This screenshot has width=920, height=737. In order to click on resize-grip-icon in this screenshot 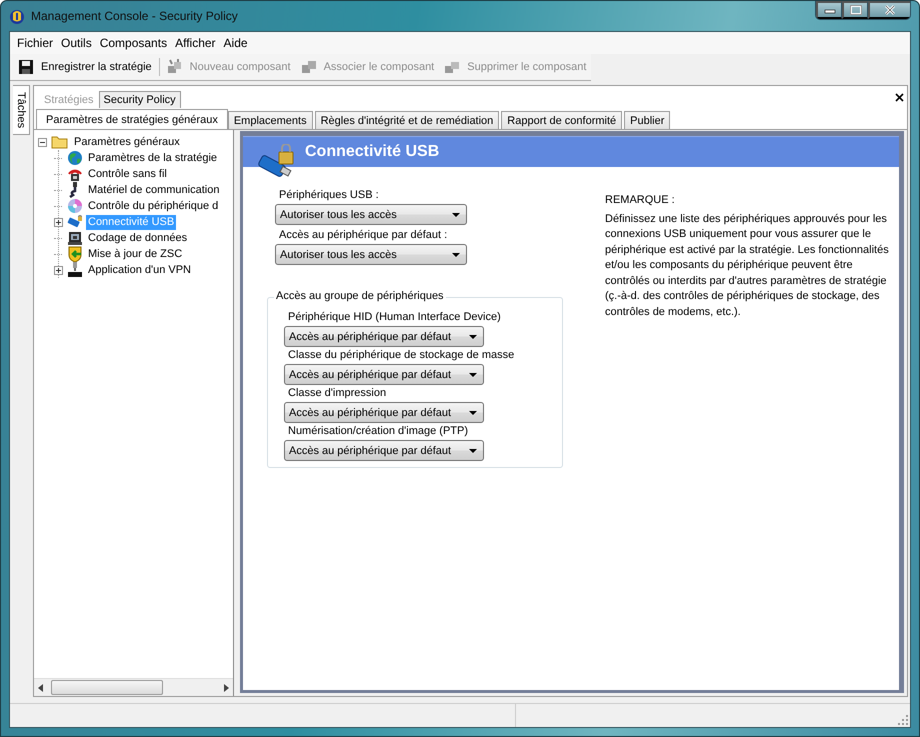, I will do `click(903, 720)`.